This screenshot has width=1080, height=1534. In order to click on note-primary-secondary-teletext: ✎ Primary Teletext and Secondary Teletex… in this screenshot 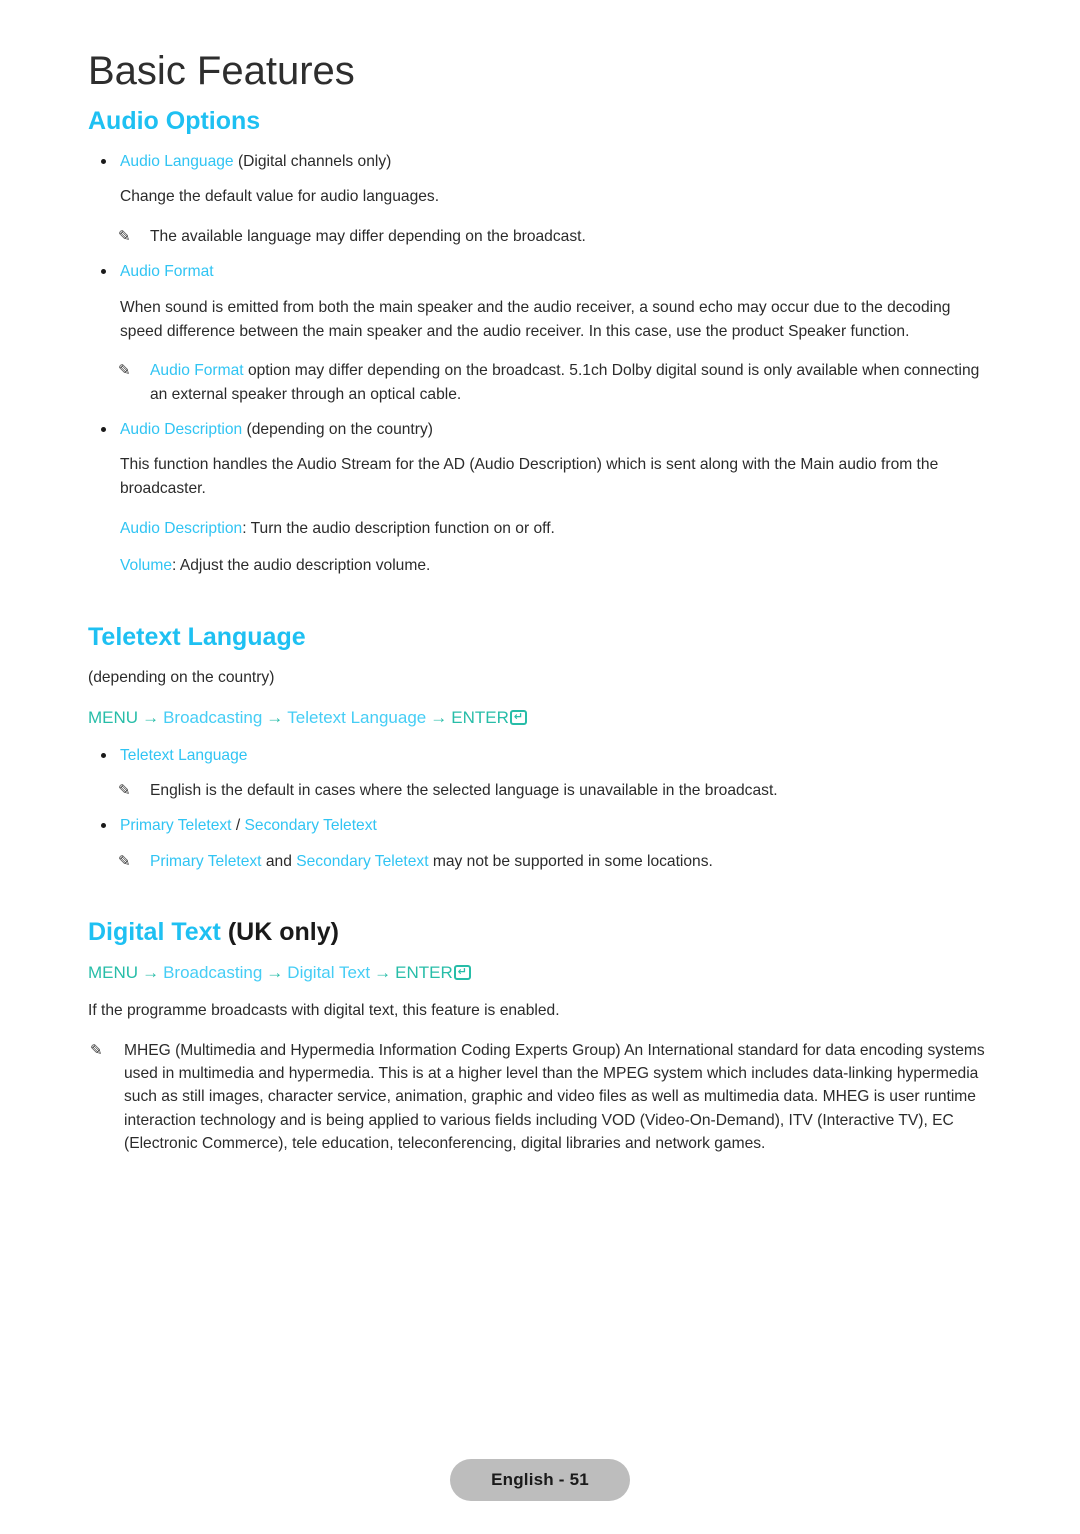, I will do `click(542, 861)`.